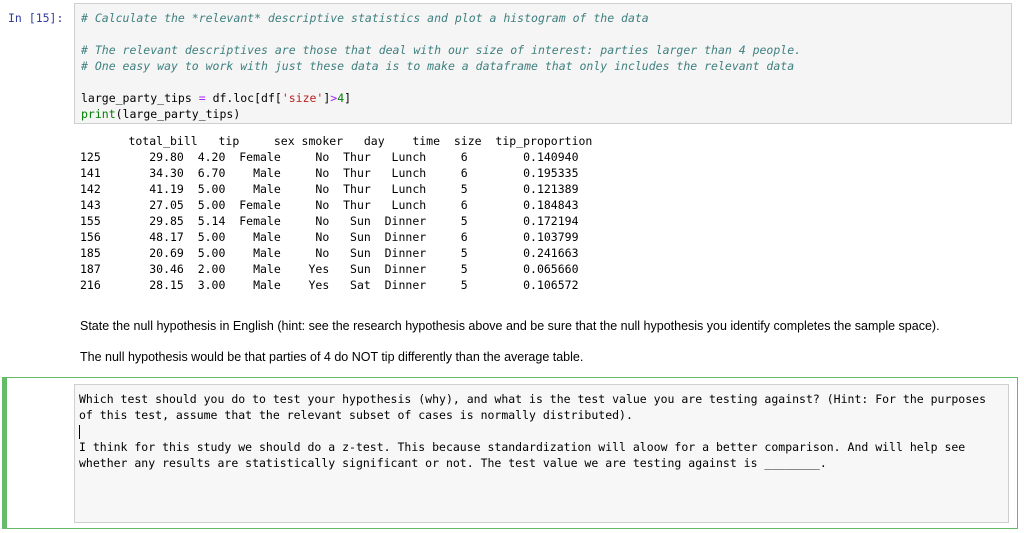 The image size is (1024, 533). I want to click on code-token: ], so click(348, 98).